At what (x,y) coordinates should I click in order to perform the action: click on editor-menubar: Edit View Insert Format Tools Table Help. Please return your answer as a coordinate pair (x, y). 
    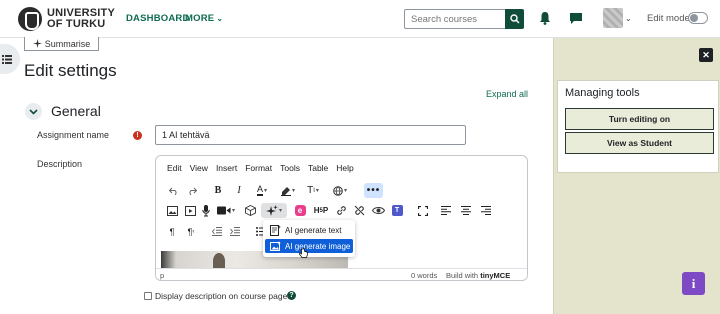
    Looking at the image, I should click on (259, 168).